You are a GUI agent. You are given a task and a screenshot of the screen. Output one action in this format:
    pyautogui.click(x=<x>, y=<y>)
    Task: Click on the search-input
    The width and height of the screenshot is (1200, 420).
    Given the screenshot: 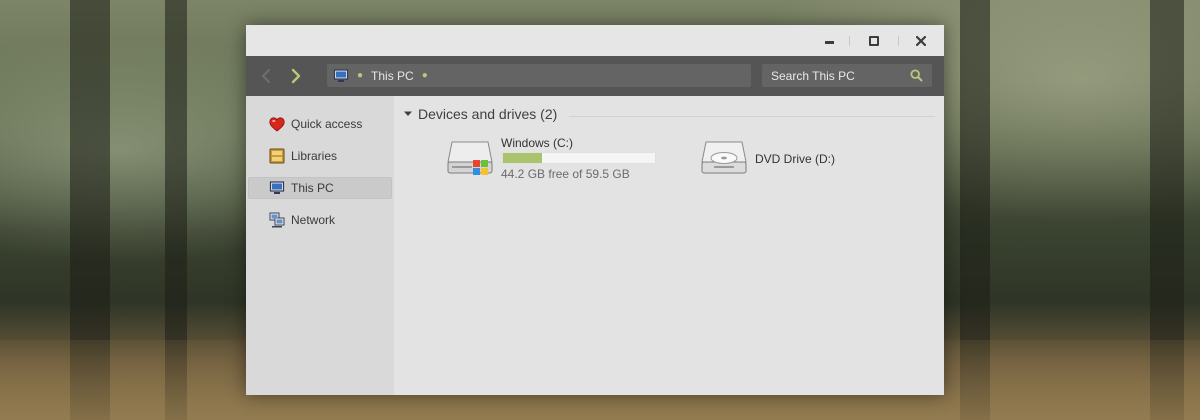 What is the action you would take?
    pyautogui.click(x=838, y=75)
    